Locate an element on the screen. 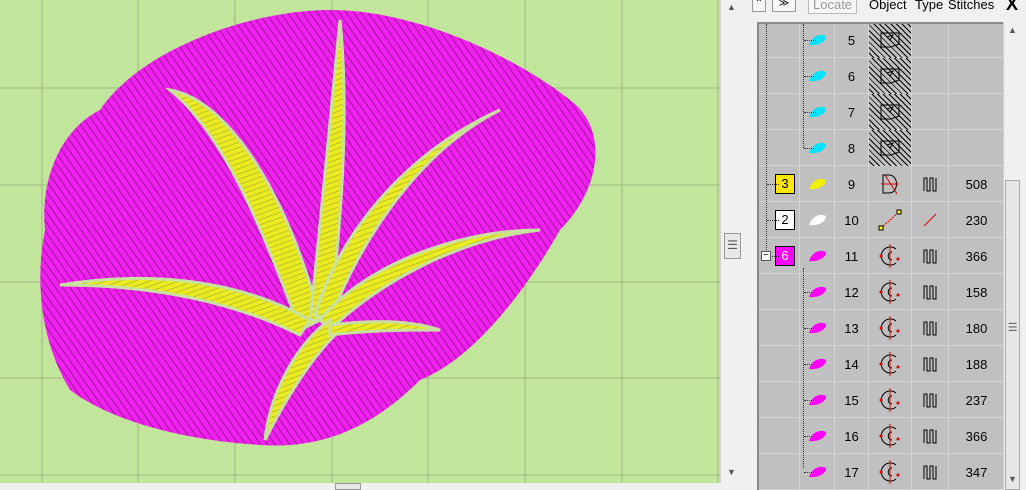 The height and width of the screenshot is (490, 1026). scroll-thumb is located at coordinates (348, 486).